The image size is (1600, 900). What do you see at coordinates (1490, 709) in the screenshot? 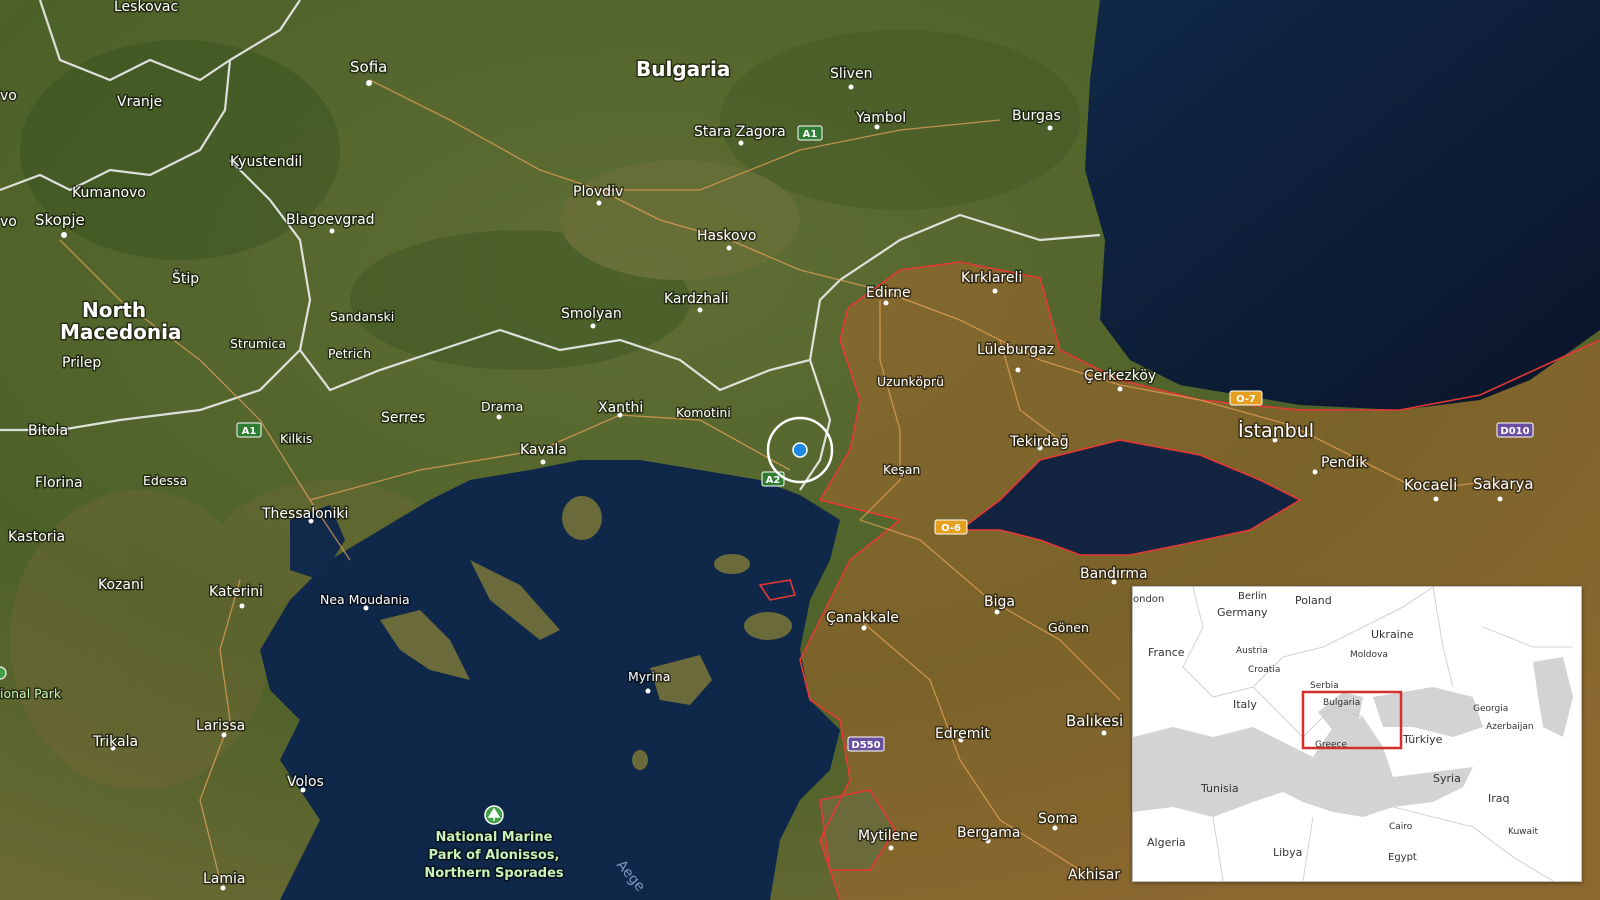
I see `inset-label-georgia: Georgia` at bounding box center [1490, 709].